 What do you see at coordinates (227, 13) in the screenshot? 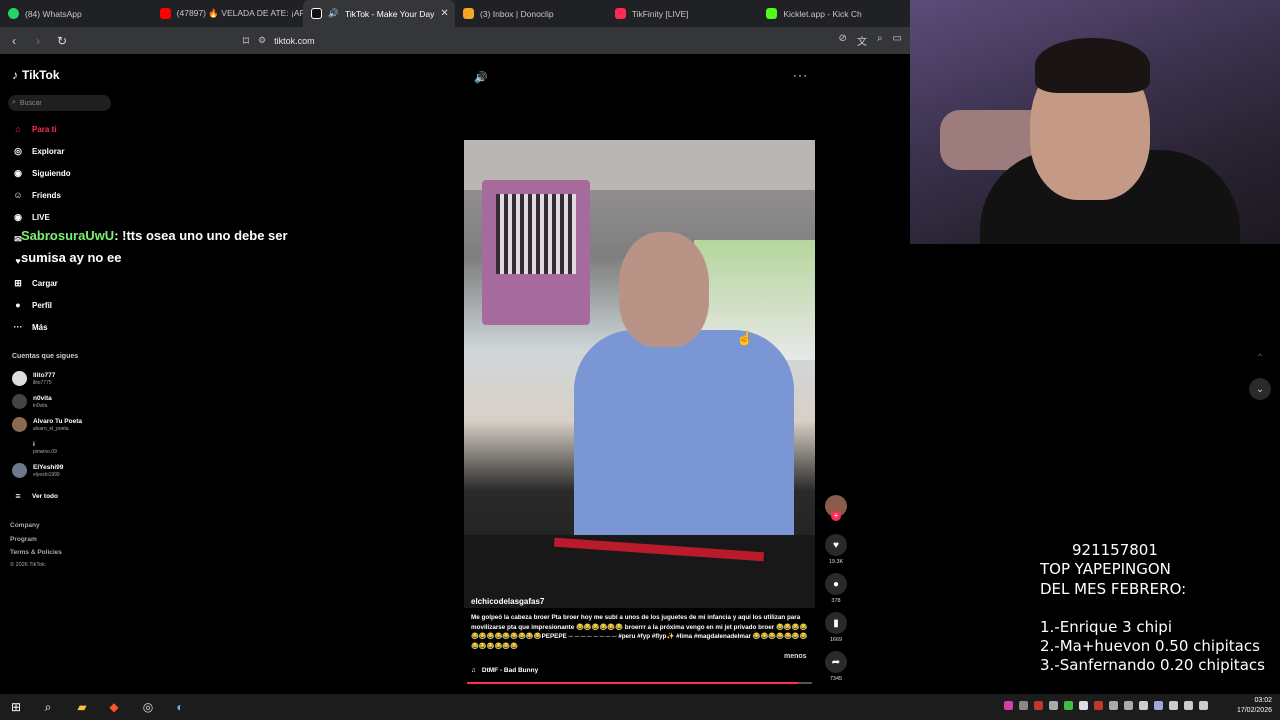
I see `tab-youtube: (47897) 🔥 VELADA DE ATE: ¡ARRUGU` at bounding box center [227, 13].